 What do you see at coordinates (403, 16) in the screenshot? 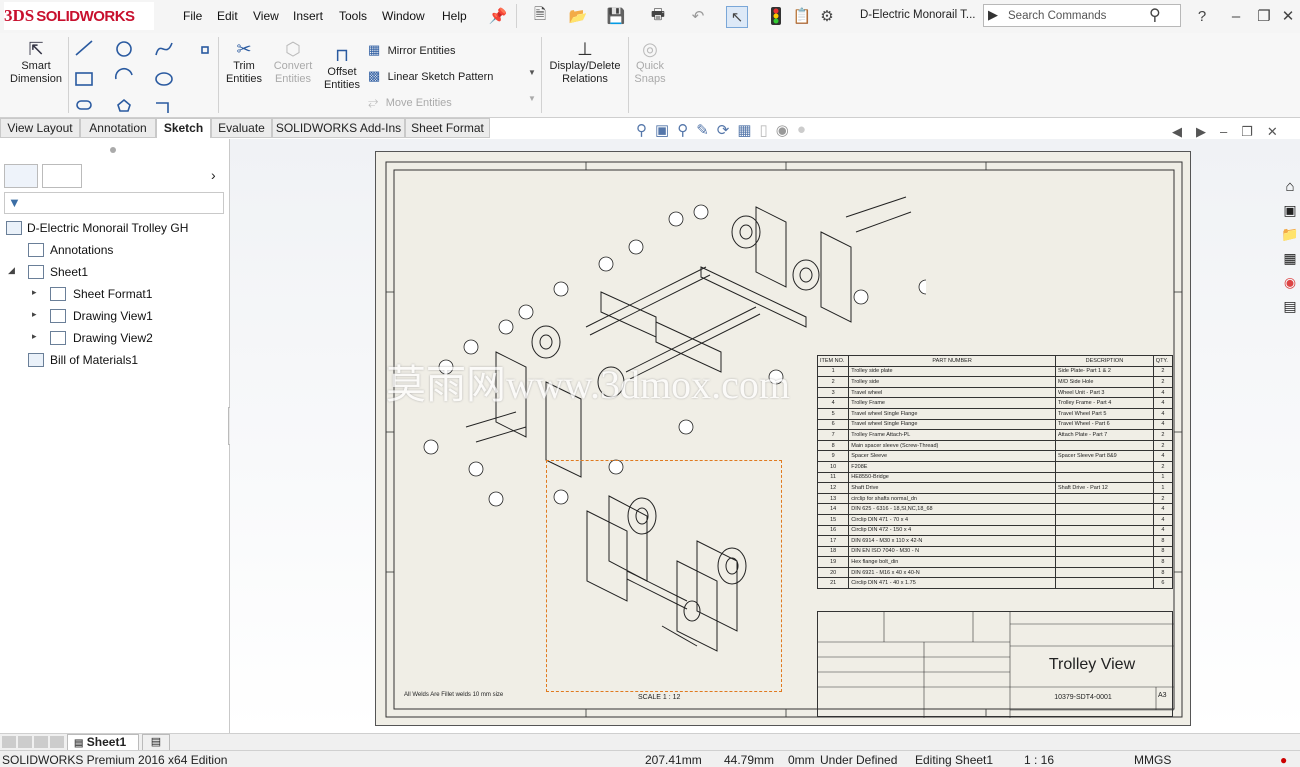
I see `menu-window: Window` at bounding box center [403, 16].